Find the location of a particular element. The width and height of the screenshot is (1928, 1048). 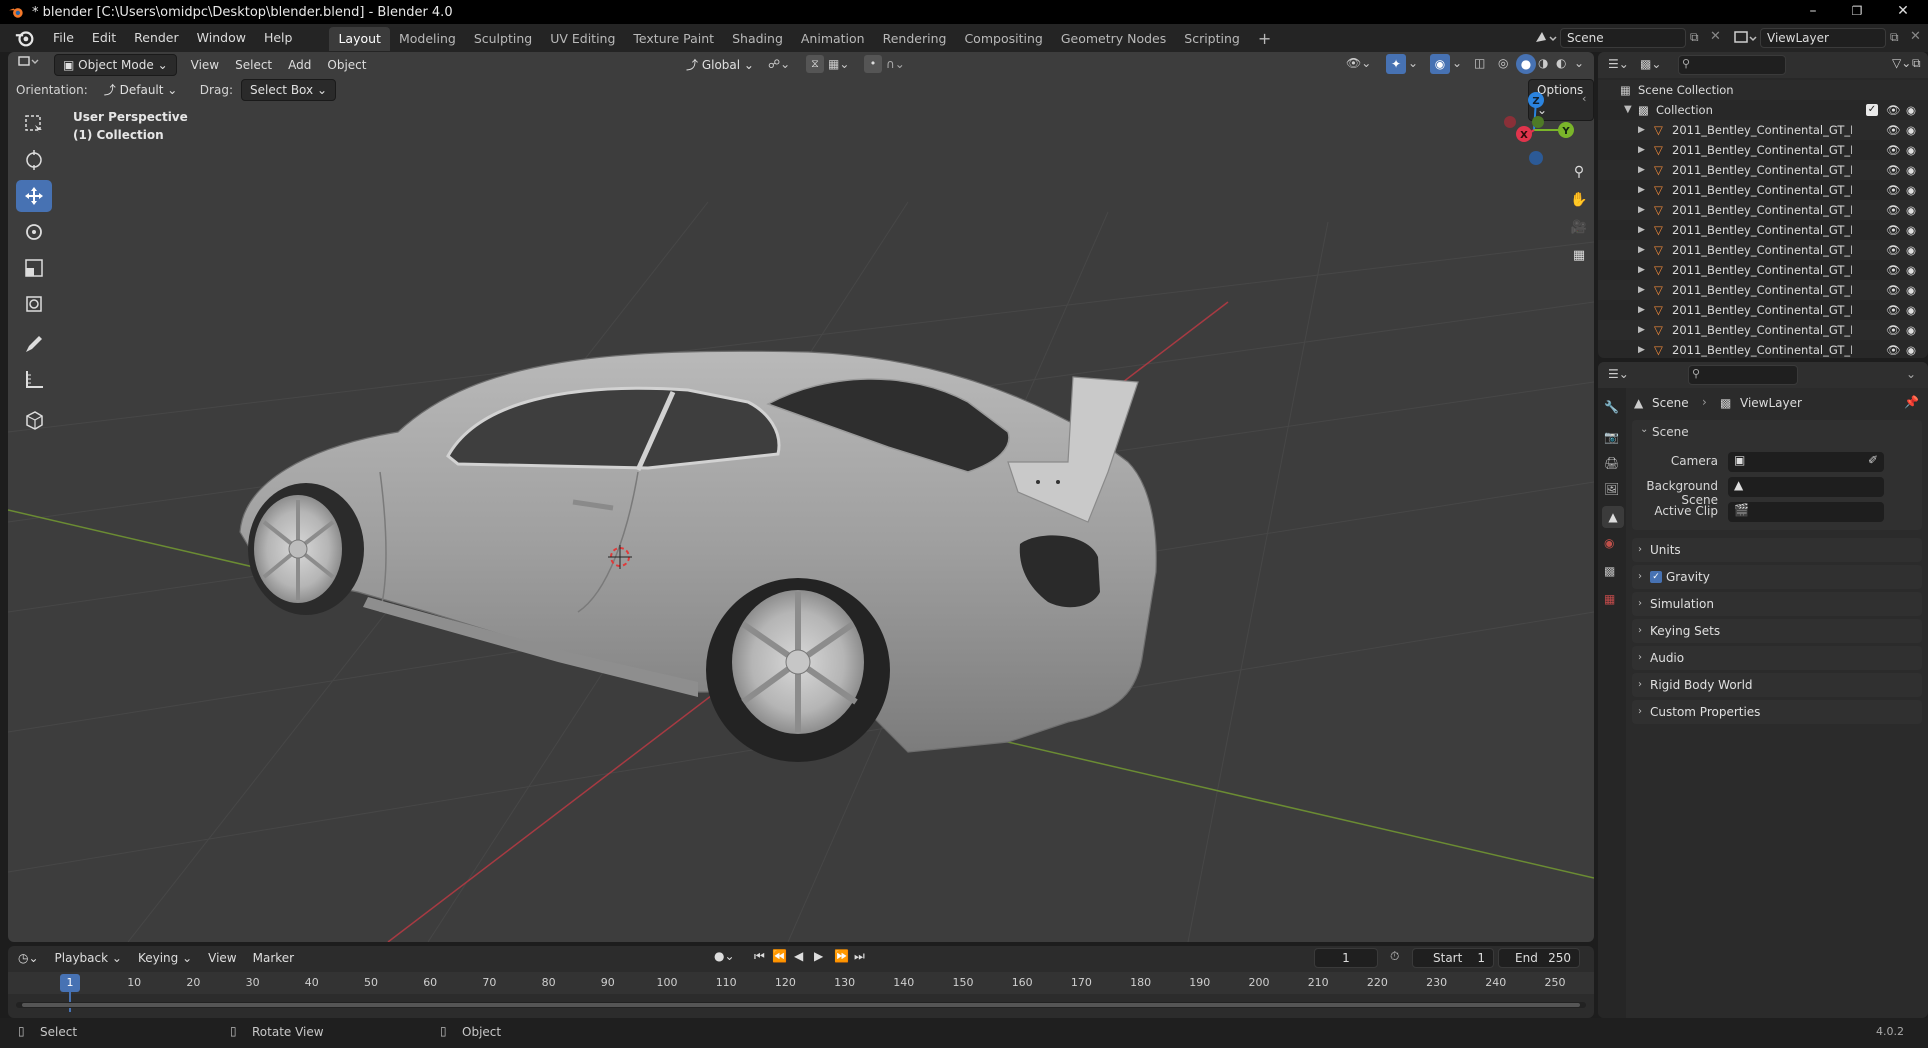

timeline-menu-view: View is located at coordinates (222, 958).